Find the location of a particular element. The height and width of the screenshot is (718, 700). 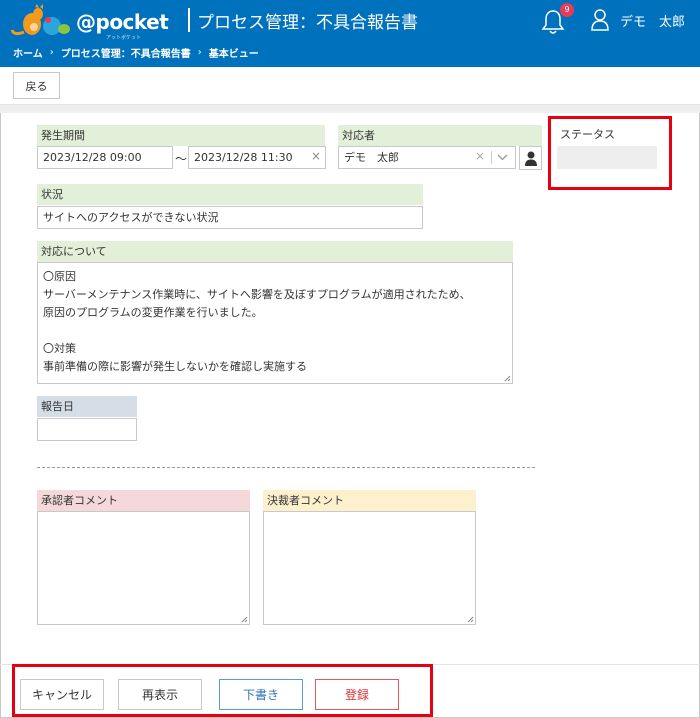

select-divider is located at coordinates (491, 157).